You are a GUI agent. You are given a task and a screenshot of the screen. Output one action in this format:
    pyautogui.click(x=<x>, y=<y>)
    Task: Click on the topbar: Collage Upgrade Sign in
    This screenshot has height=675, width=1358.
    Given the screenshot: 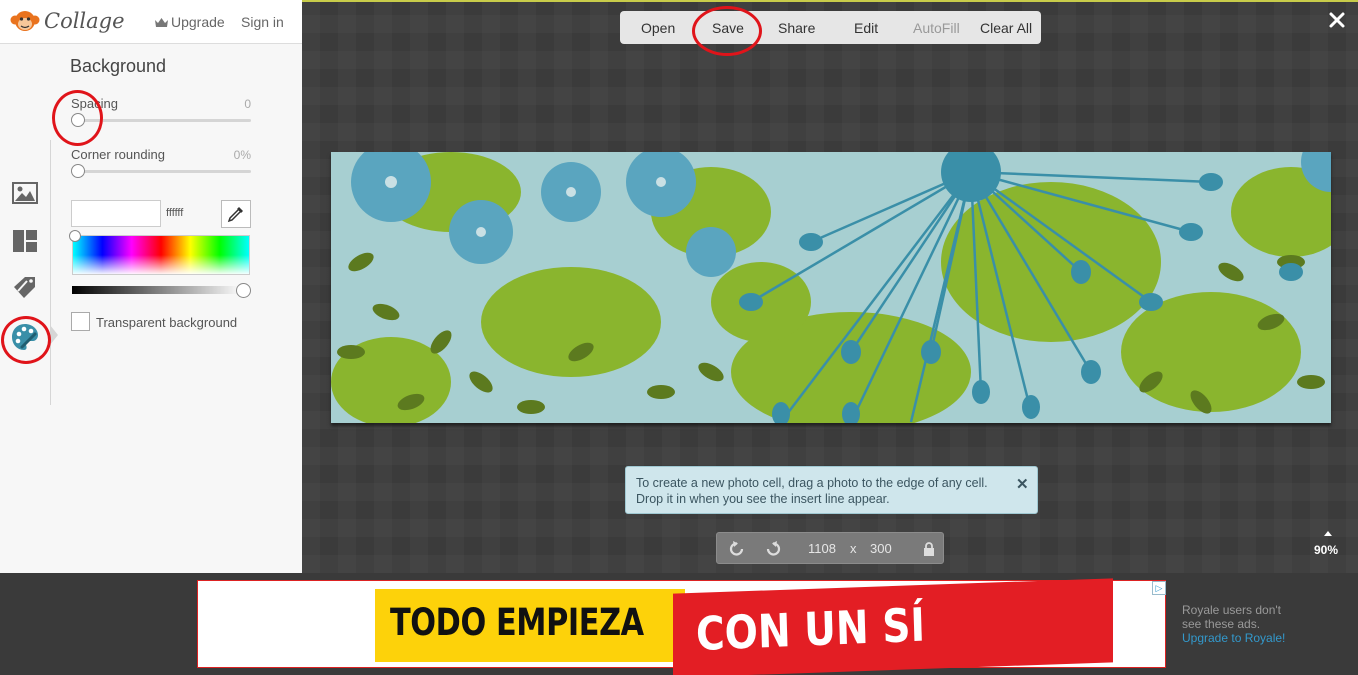 What is the action you would take?
    pyautogui.click(x=151, y=22)
    